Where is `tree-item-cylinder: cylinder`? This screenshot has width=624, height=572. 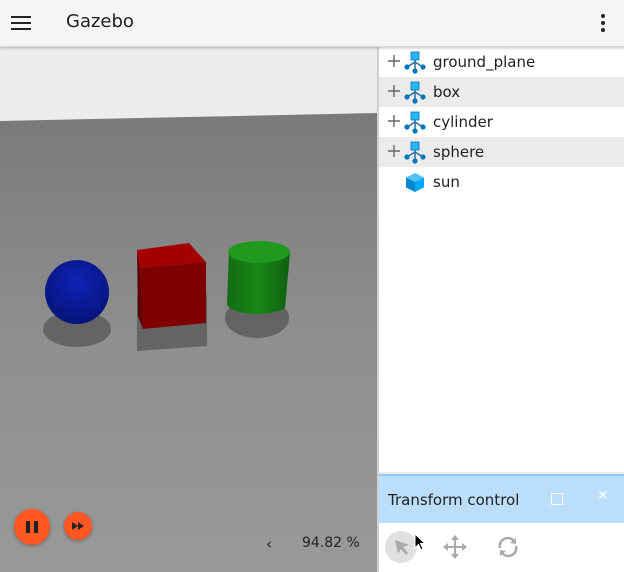
tree-item-cylinder: cylinder is located at coordinates (501, 122).